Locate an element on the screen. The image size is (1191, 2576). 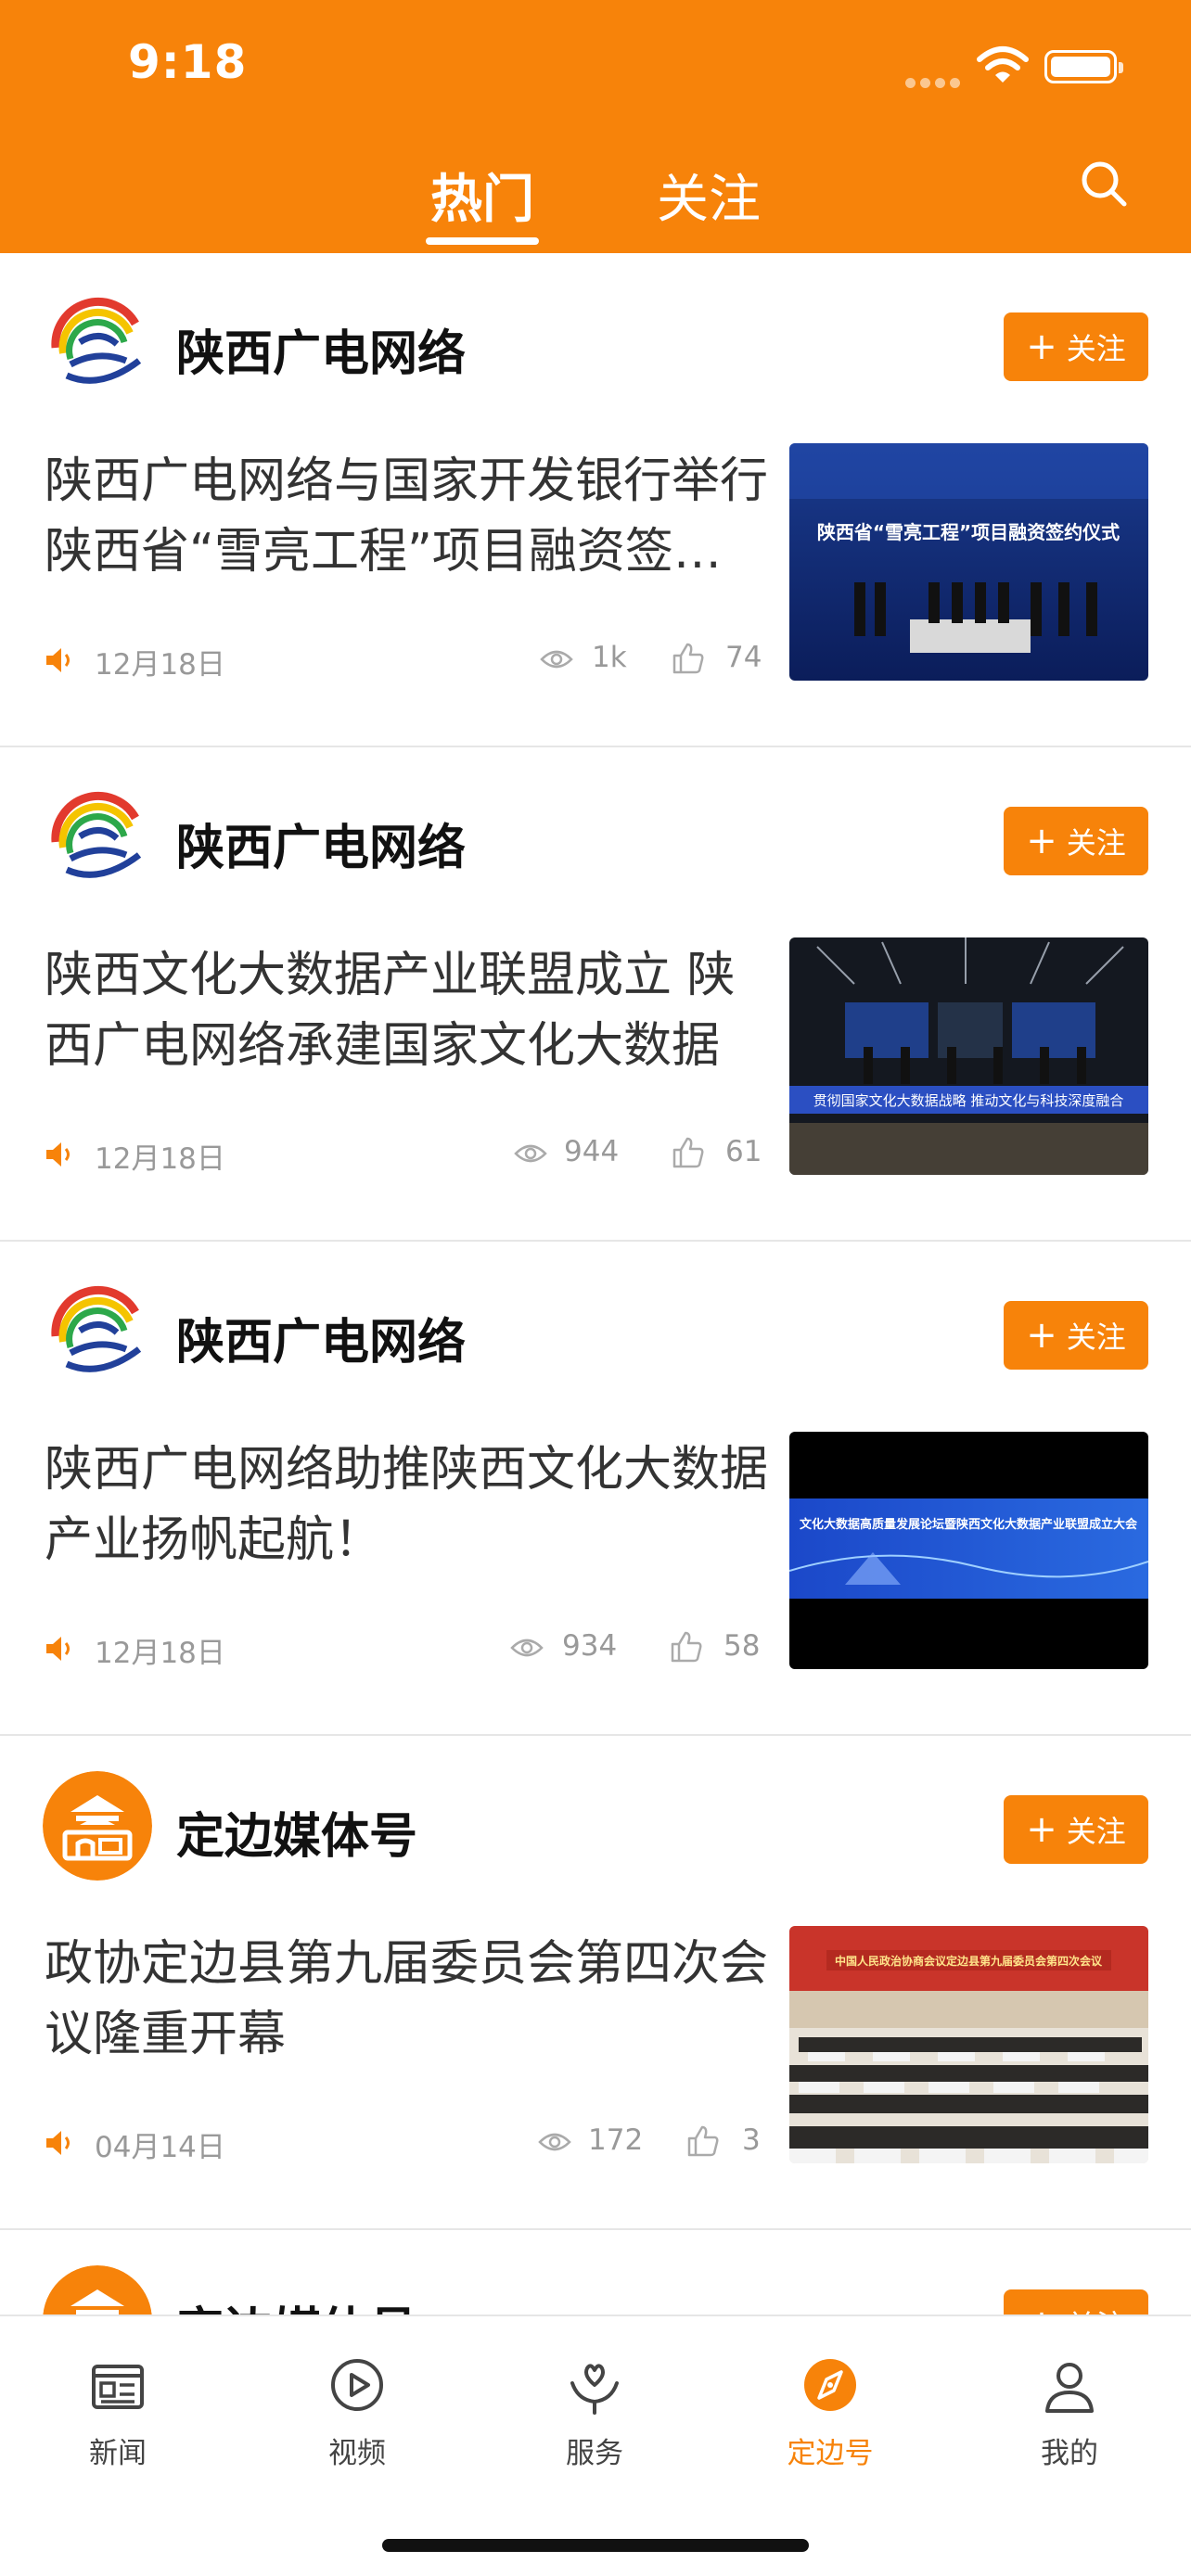
search-icon is located at coordinates (1104, 183).